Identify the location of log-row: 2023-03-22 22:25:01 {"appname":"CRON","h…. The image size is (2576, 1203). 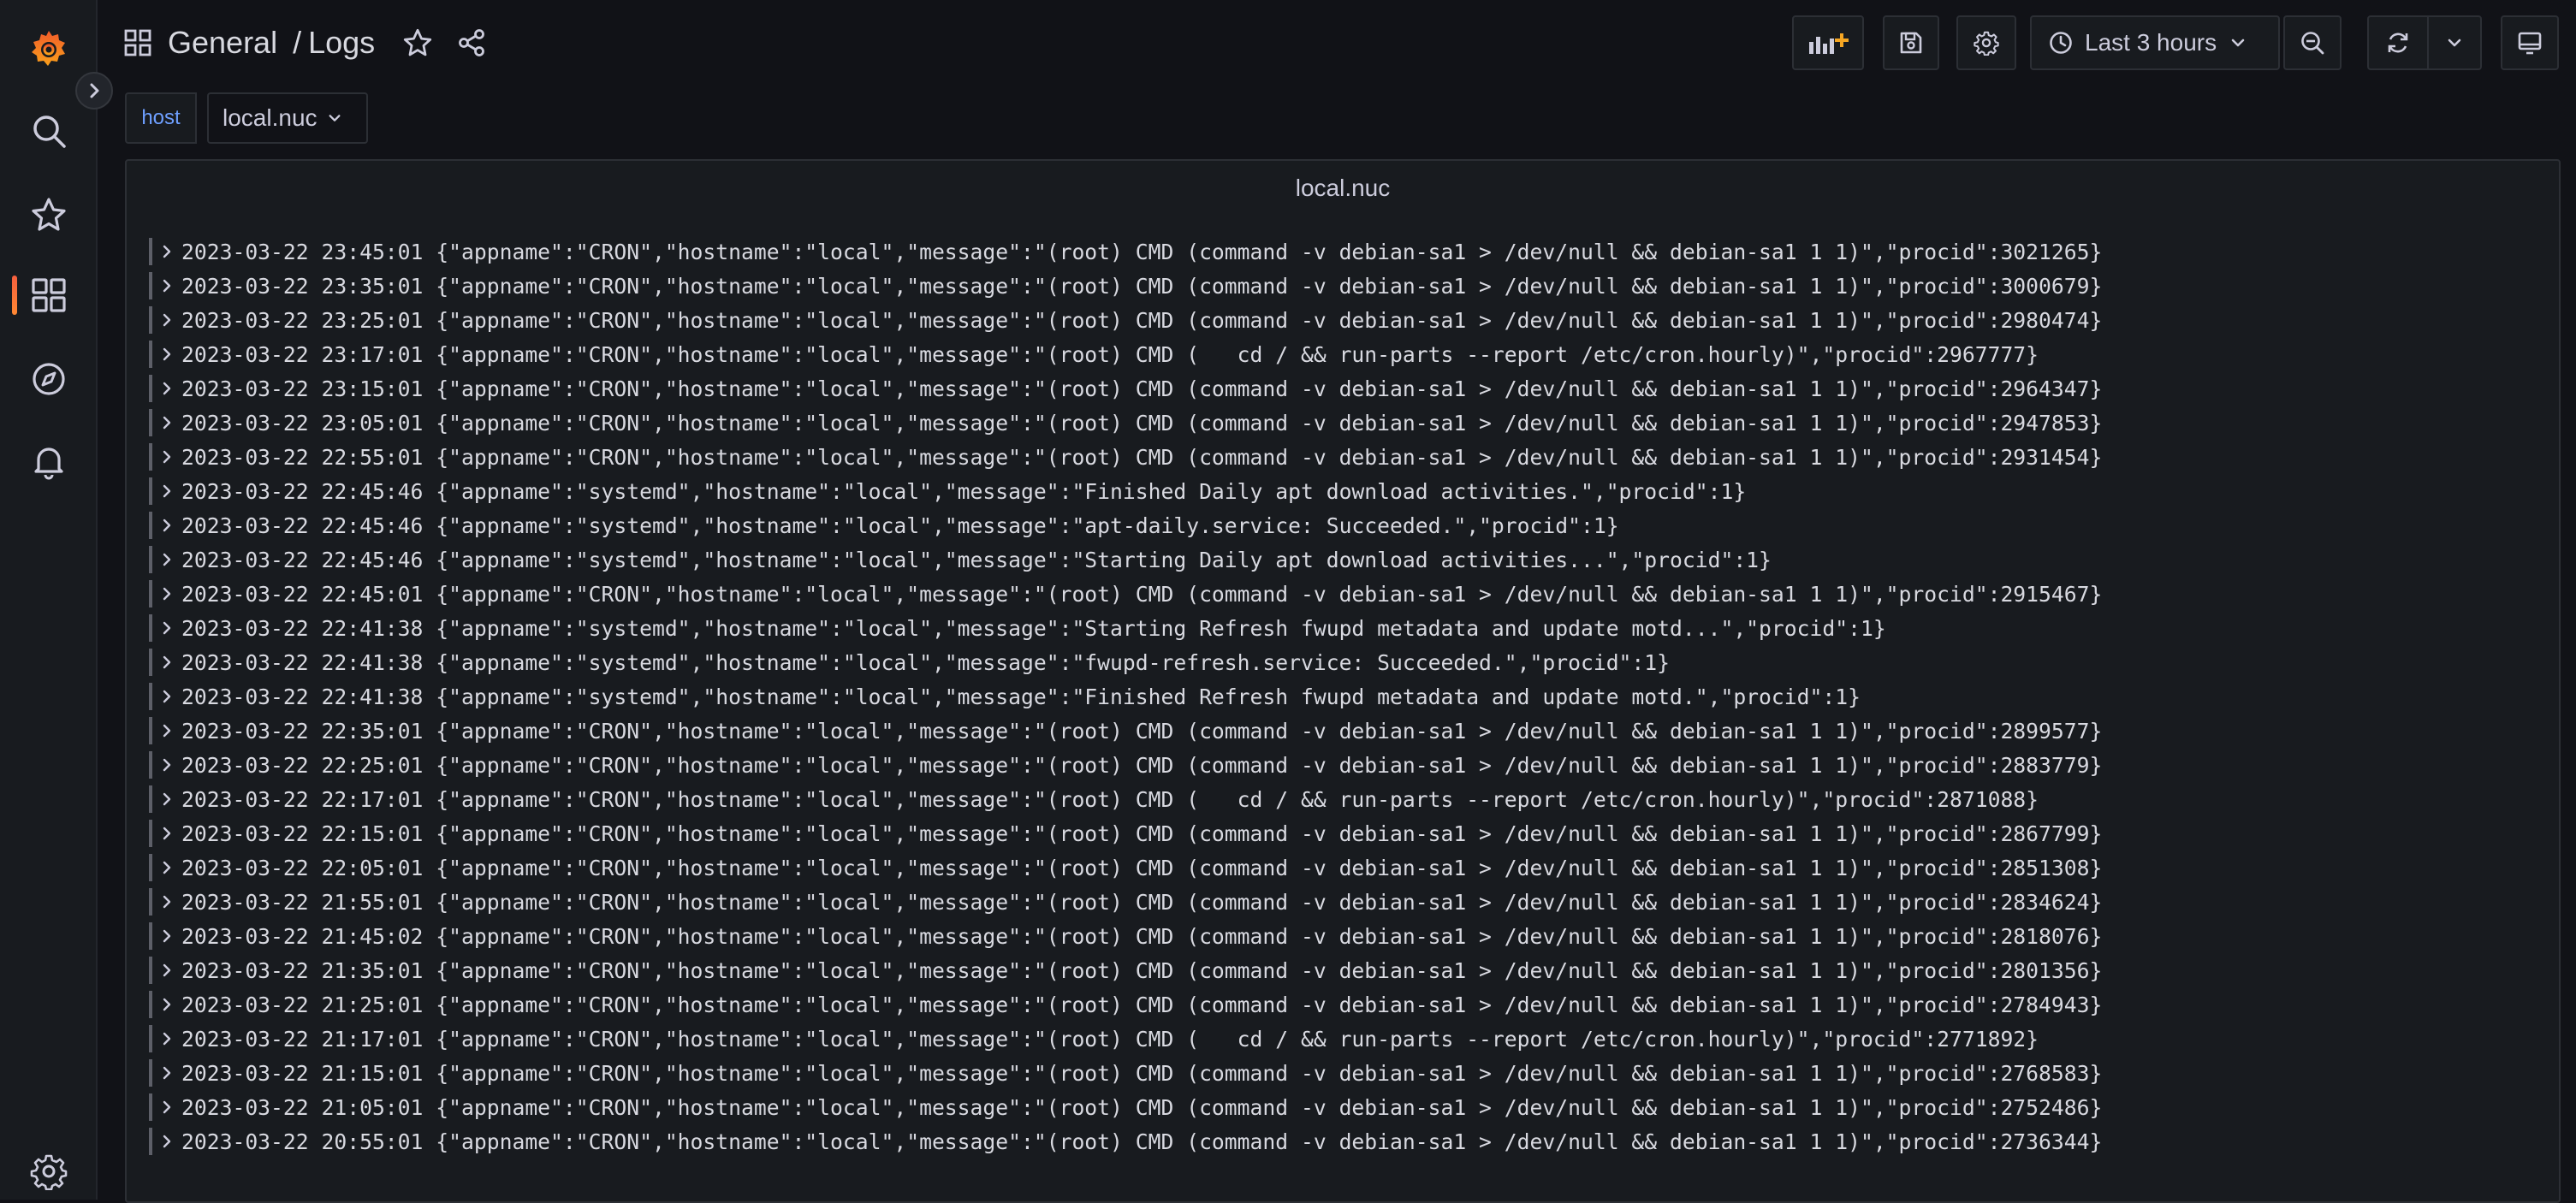
(1125, 765).